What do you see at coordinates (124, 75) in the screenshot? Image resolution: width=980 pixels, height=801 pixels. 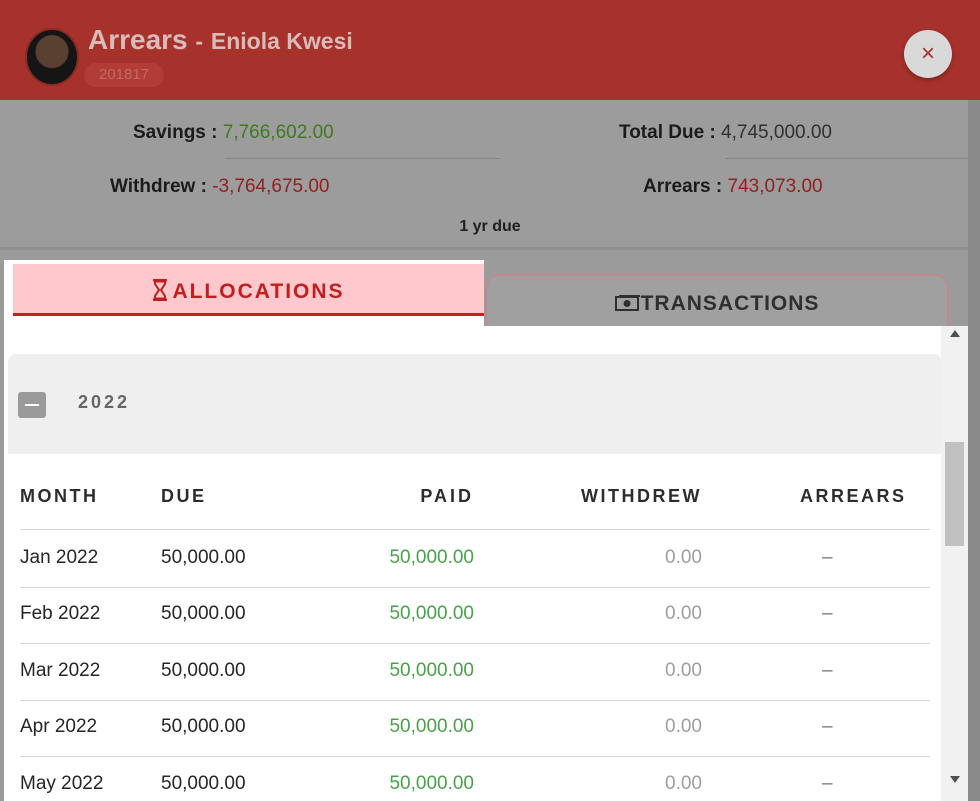 I see `member-id-badge: 201817` at bounding box center [124, 75].